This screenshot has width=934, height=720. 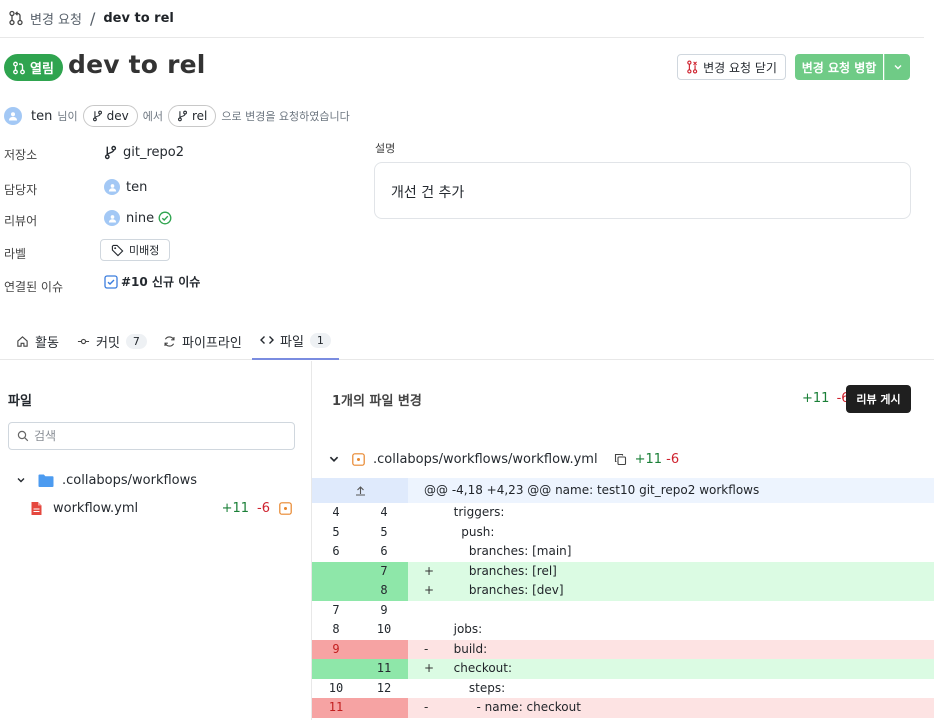 I want to click on file-search-box, so click(x=151, y=436).